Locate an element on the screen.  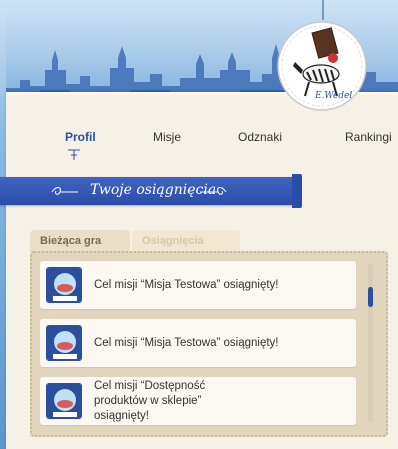
tab-osiagniecia: Osiągnięcia is located at coordinates (186, 241).